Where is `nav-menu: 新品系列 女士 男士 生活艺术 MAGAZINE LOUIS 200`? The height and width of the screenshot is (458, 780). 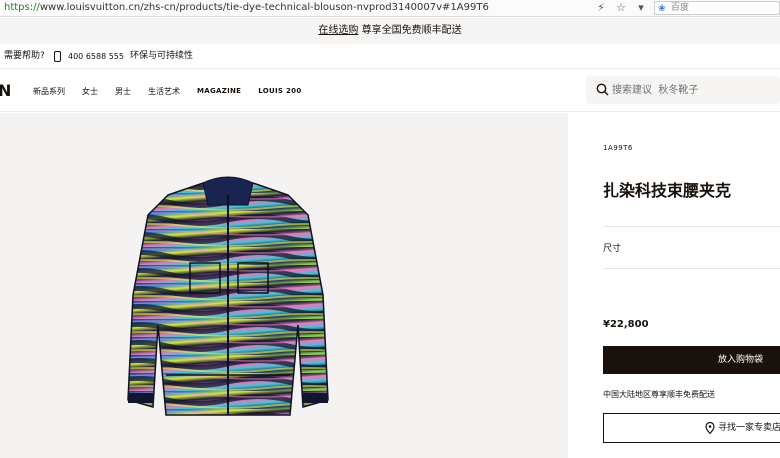
nav-menu: 新品系列 女士 男士 生活艺术 MAGAZINE LOUIS 200 is located at coordinates (176, 91).